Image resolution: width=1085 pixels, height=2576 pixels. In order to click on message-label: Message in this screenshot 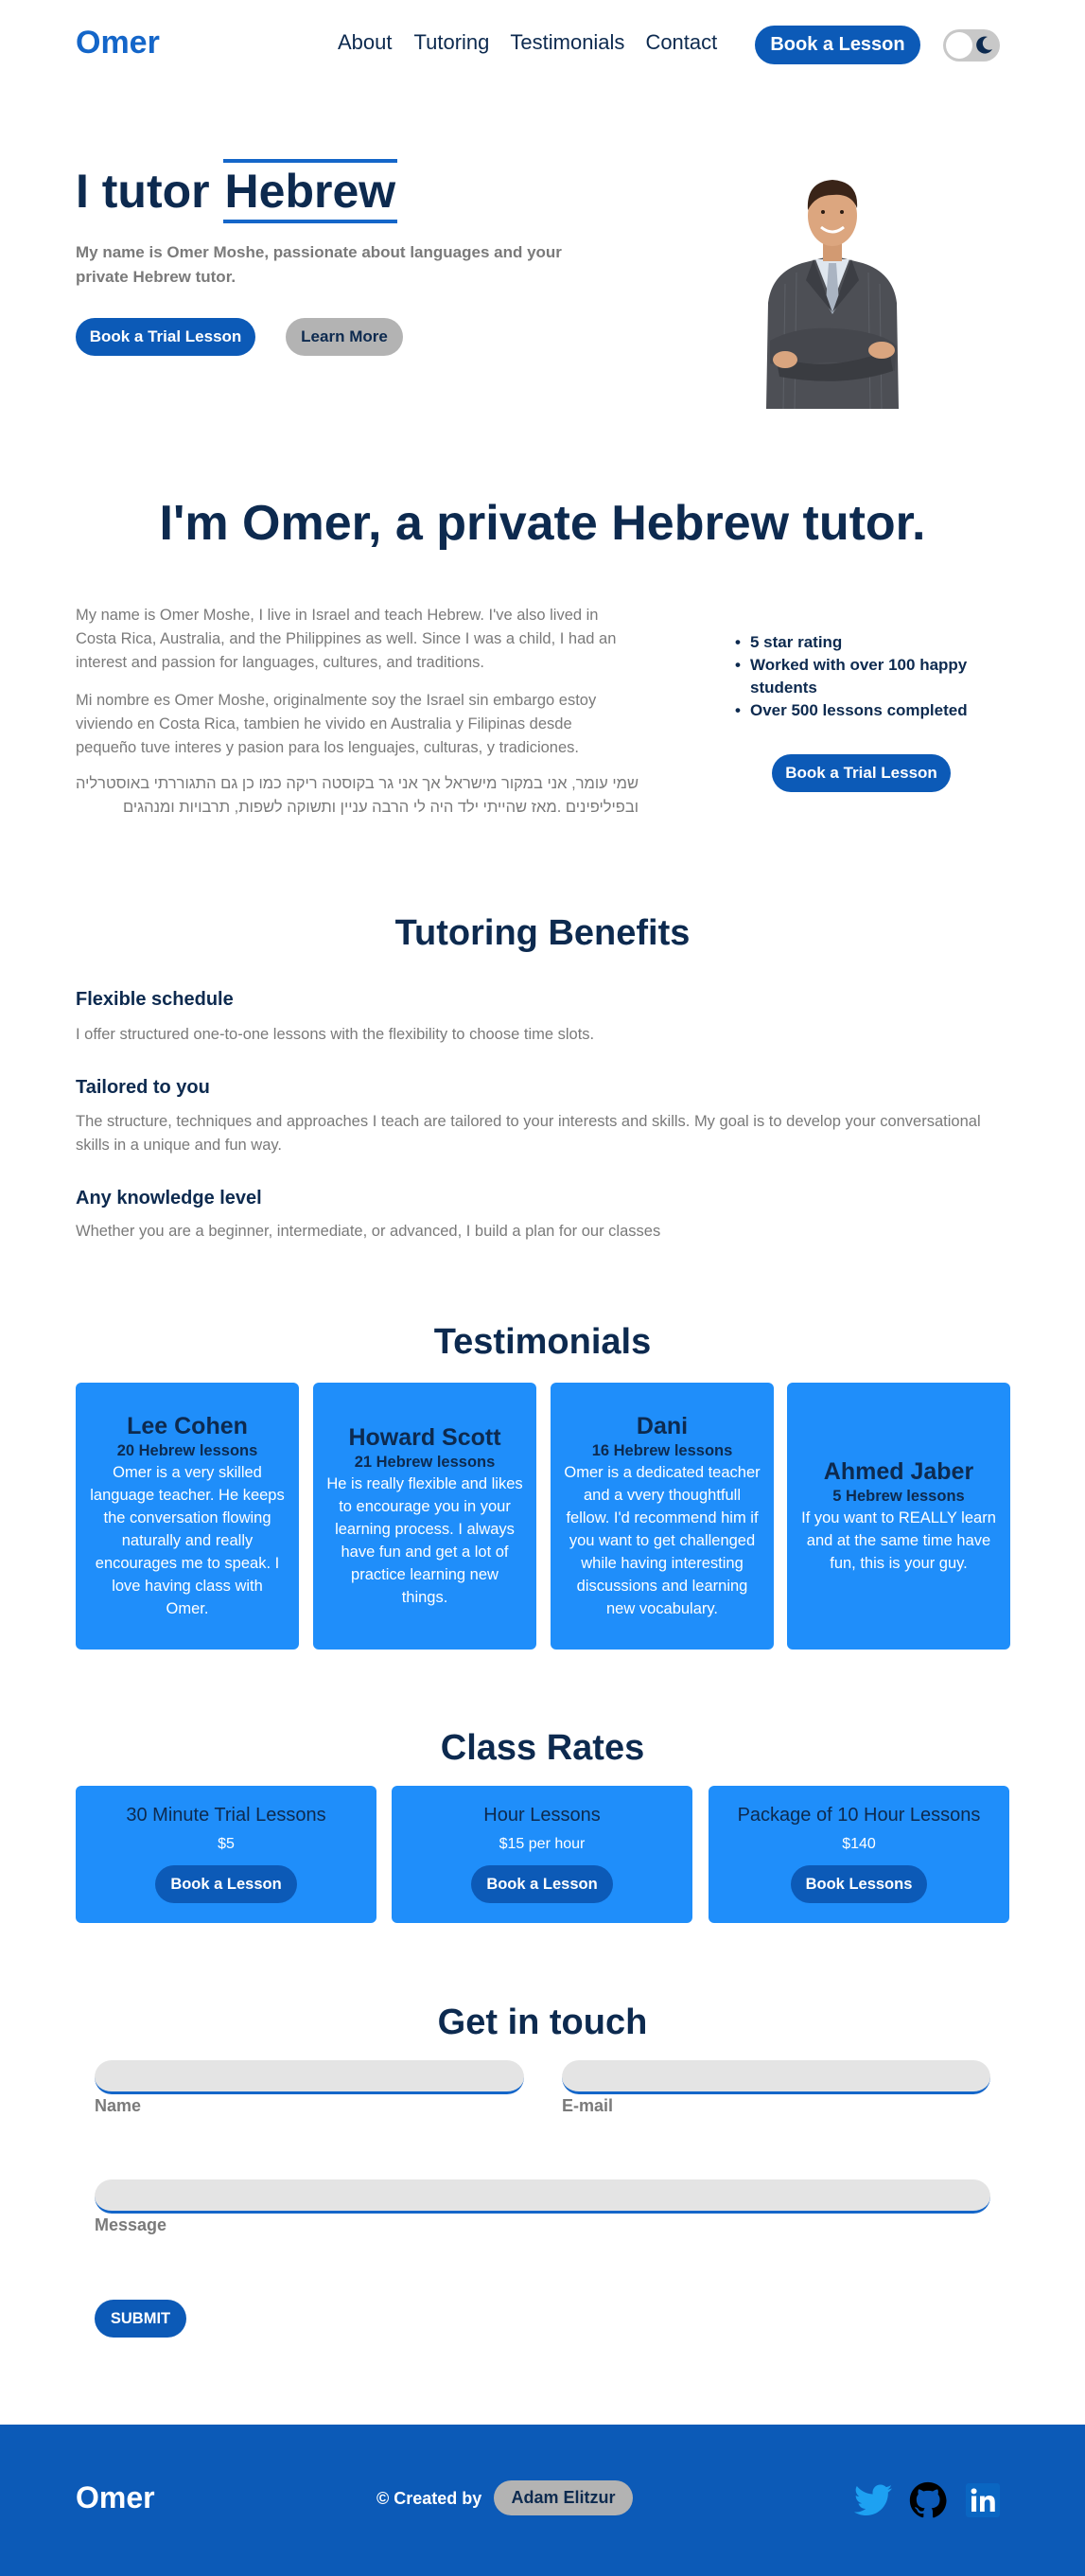, I will do `click(131, 2224)`.